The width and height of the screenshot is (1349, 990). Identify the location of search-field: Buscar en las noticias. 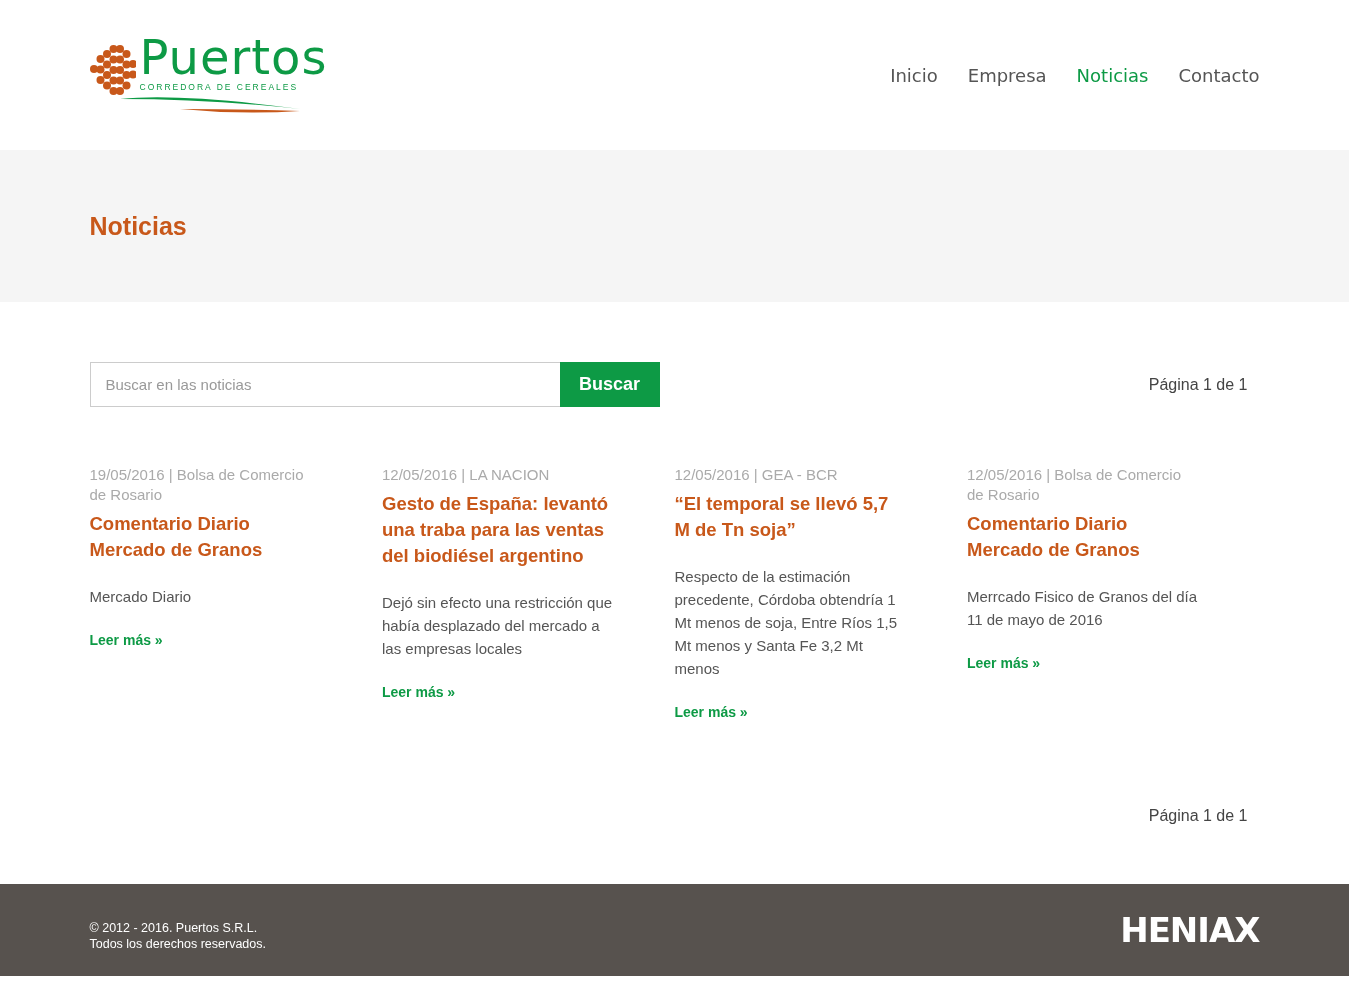
(324, 384).